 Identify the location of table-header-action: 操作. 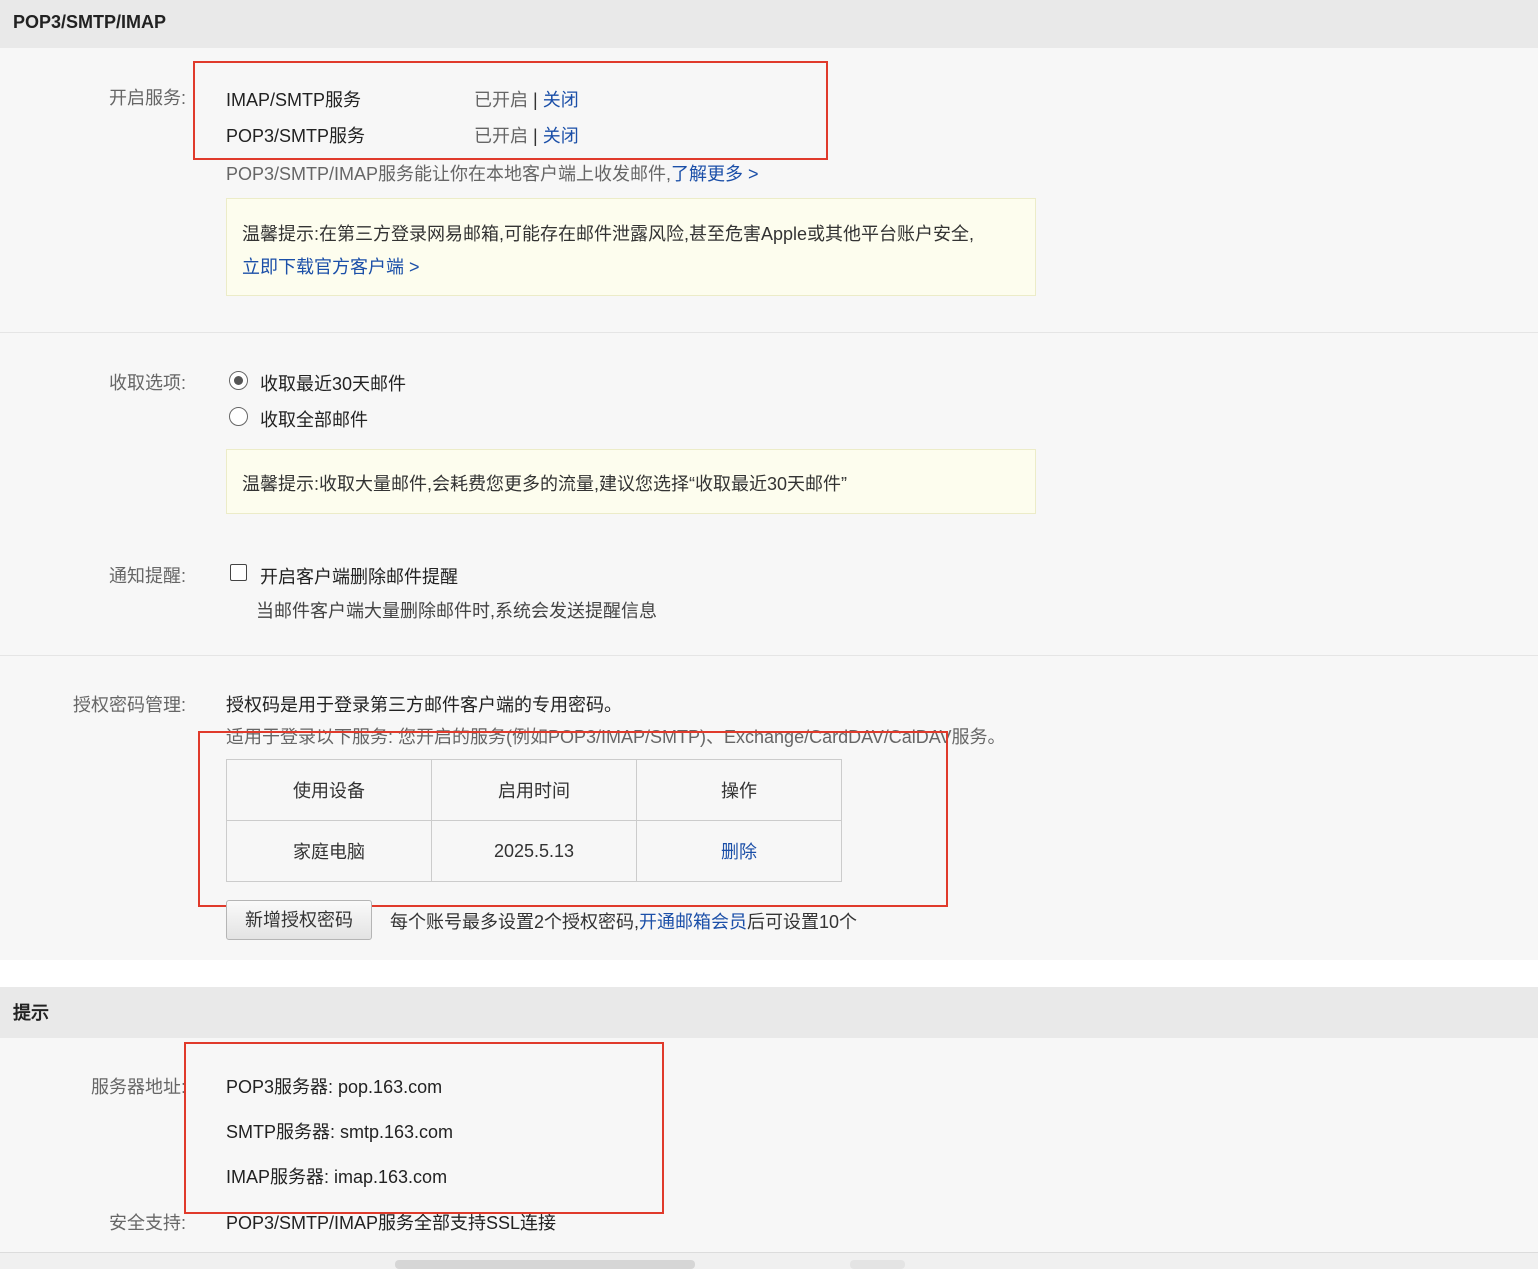
(739, 790).